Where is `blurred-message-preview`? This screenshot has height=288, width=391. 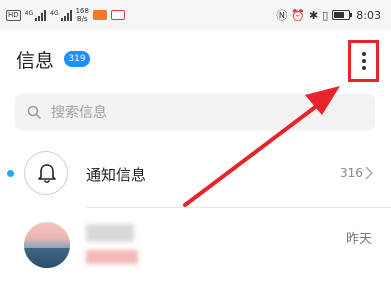 blurred-message-preview is located at coordinates (112, 257).